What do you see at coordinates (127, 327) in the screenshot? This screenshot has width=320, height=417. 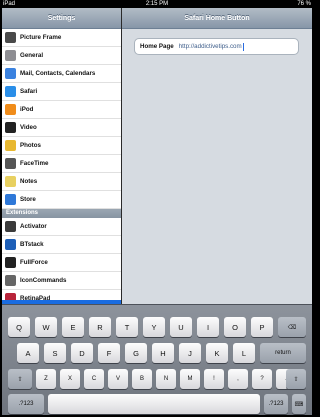 I see `key-t: T` at bounding box center [127, 327].